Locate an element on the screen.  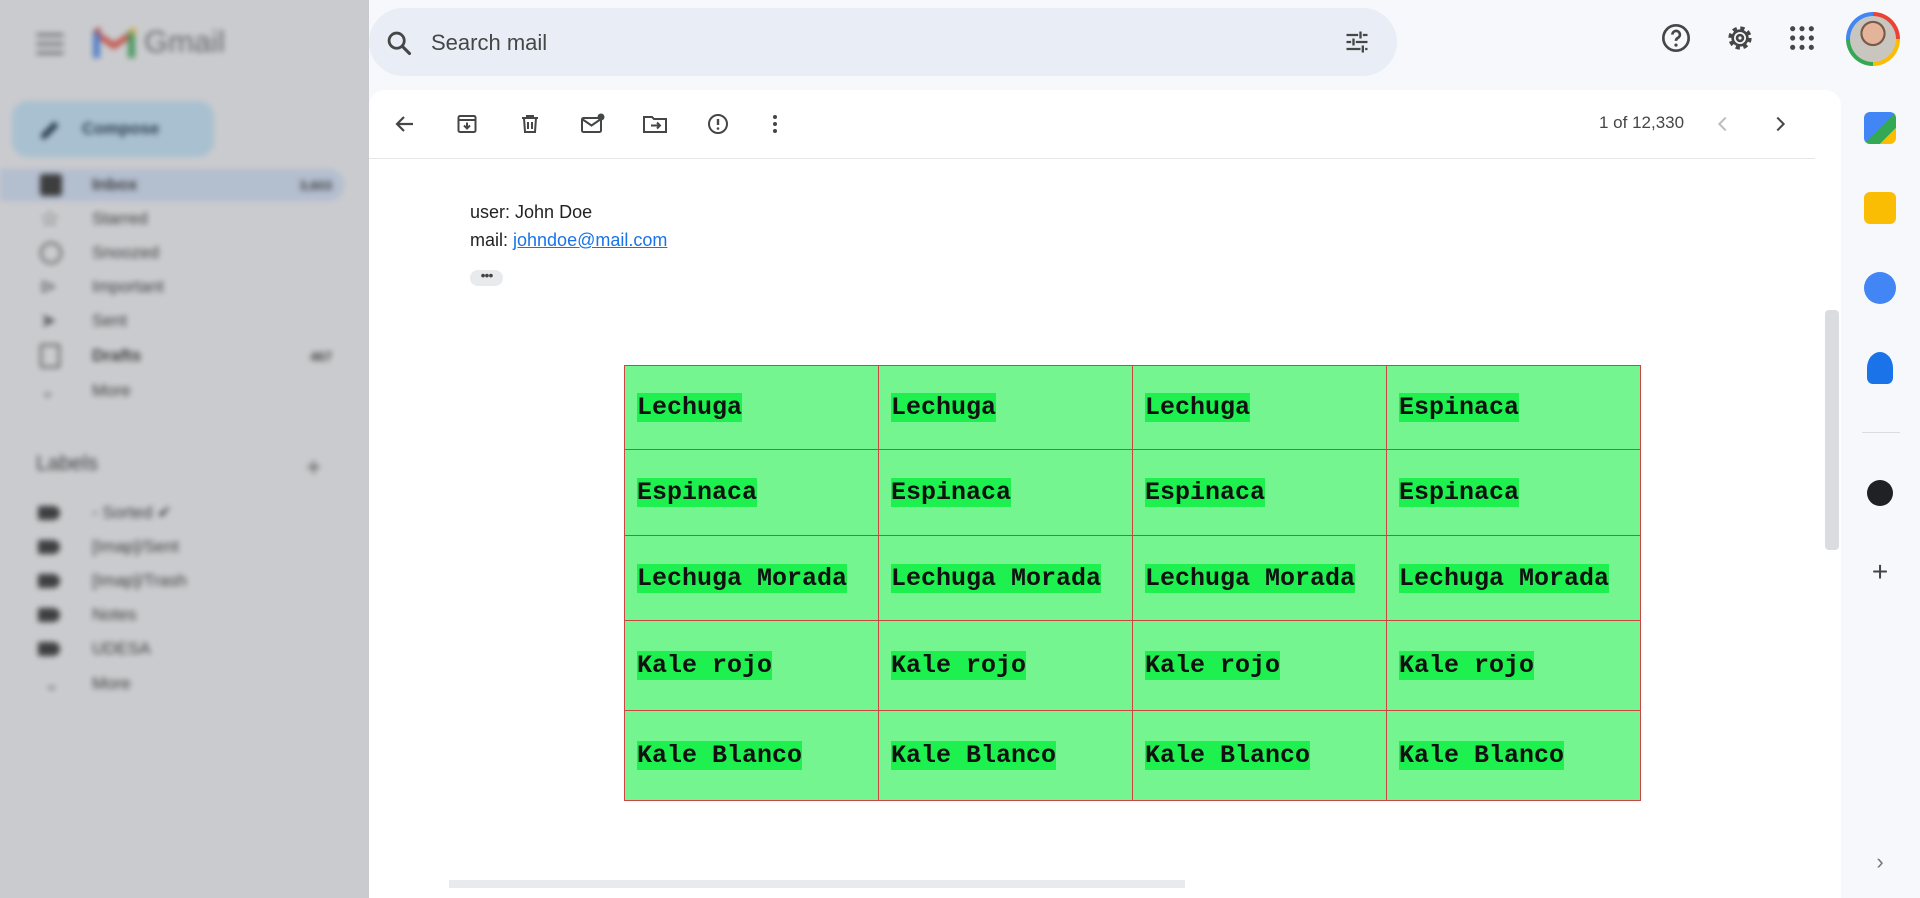
message-toolbar: 1 of 12,330 is located at coordinates (1092, 124).